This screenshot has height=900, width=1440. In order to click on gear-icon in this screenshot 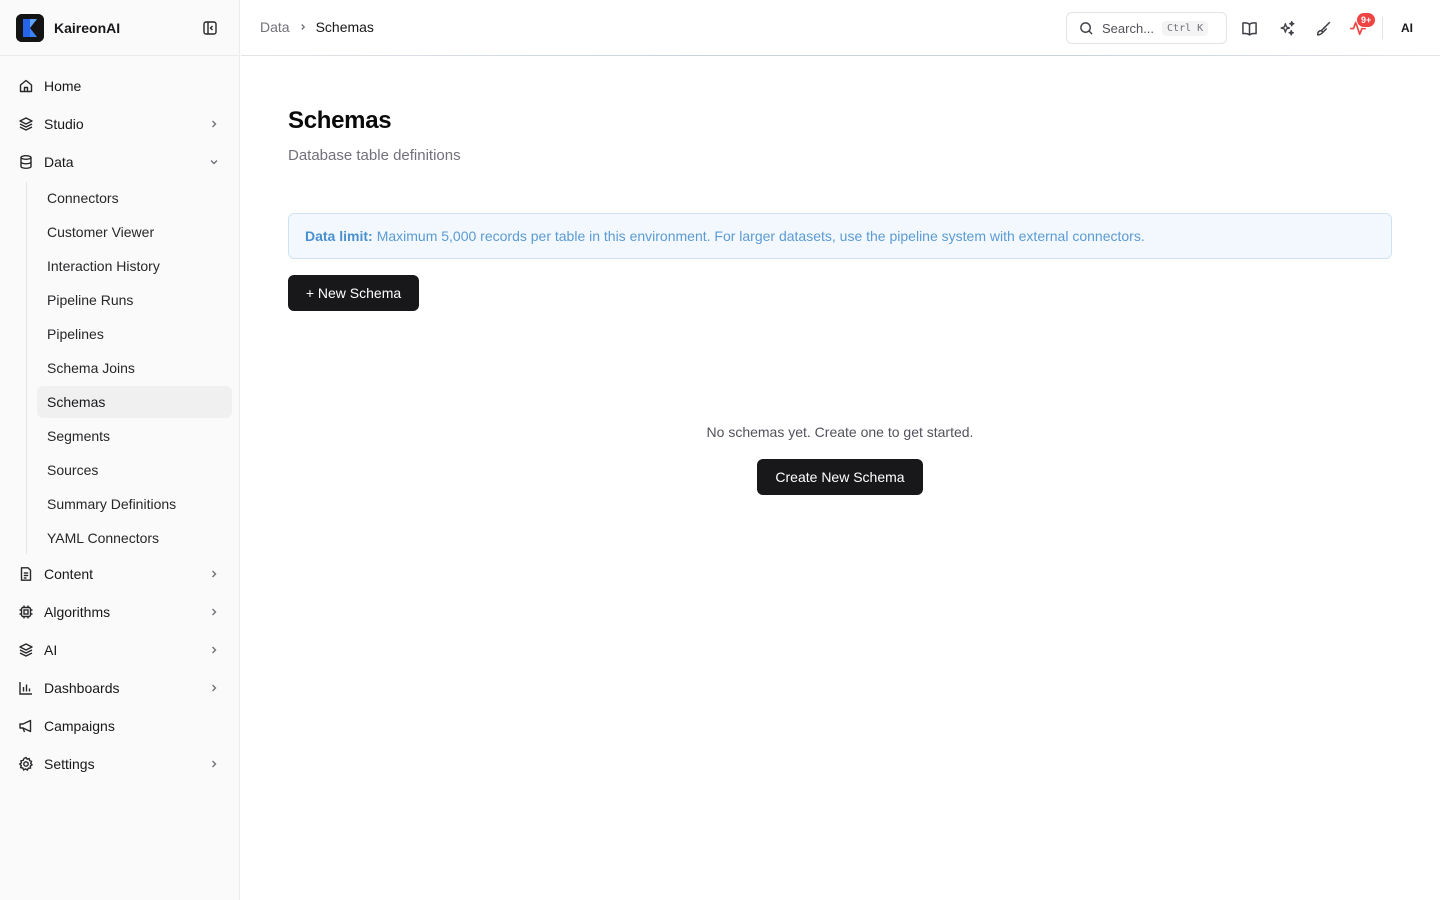, I will do `click(26, 764)`.